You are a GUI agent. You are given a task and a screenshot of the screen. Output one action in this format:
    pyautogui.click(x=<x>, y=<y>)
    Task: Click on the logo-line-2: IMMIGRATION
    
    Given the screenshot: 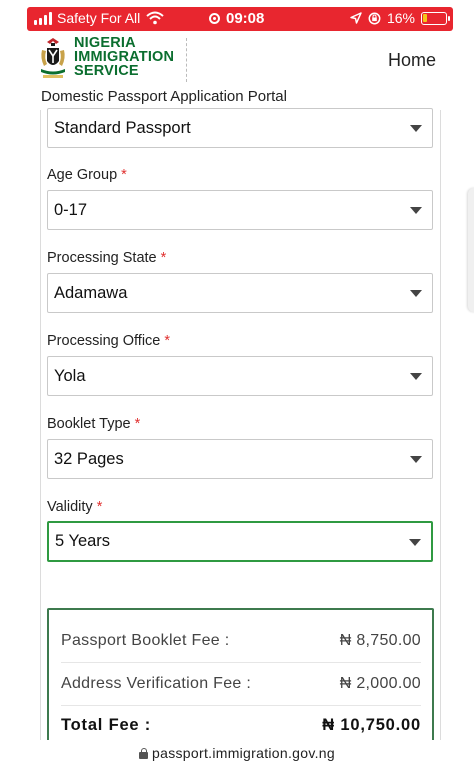 What is the action you would take?
    pyautogui.click(x=124, y=57)
    